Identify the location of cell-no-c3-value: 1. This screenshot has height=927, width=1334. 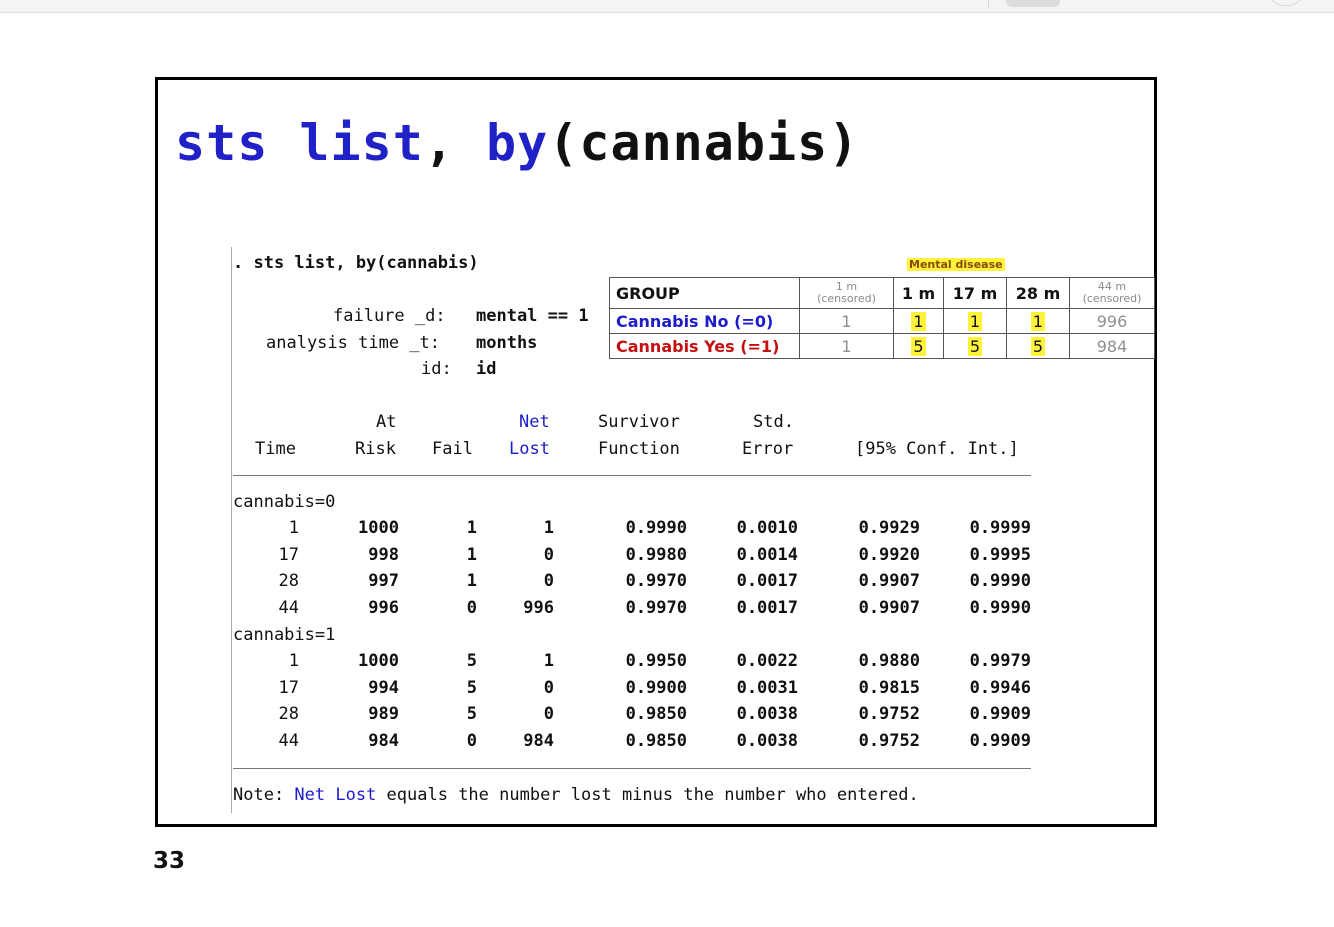
(975, 321).